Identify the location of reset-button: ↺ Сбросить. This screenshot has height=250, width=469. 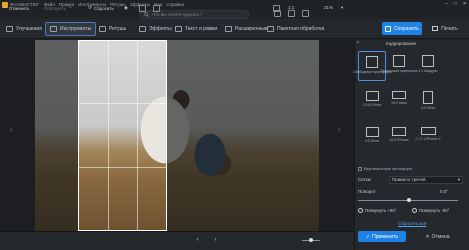
(101, 8).